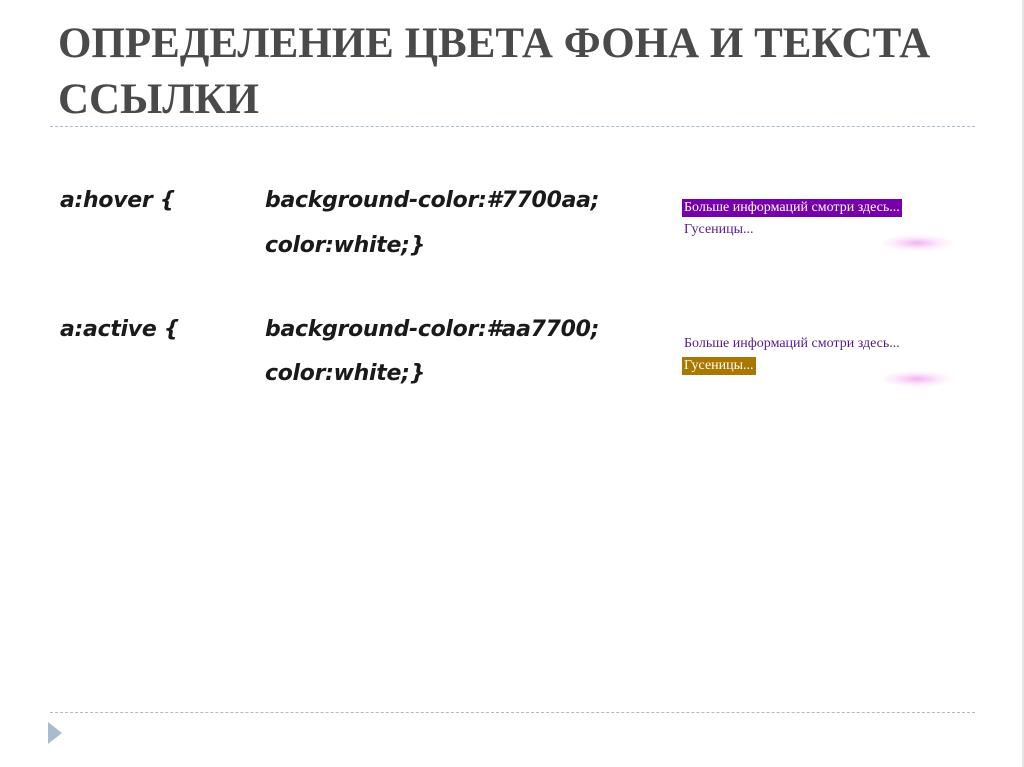  I want to click on active-background-declaration: background-color:#aa7700;, so click(432, 329).